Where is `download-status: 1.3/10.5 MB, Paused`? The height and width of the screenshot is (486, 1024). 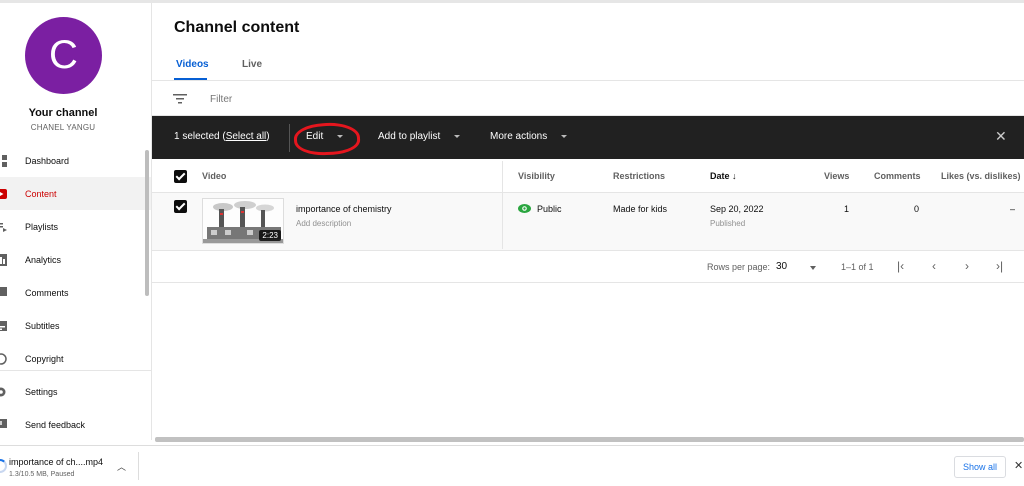 download-status: 1.3/10.5 MB, Paused is located at coordinates (42, 474).